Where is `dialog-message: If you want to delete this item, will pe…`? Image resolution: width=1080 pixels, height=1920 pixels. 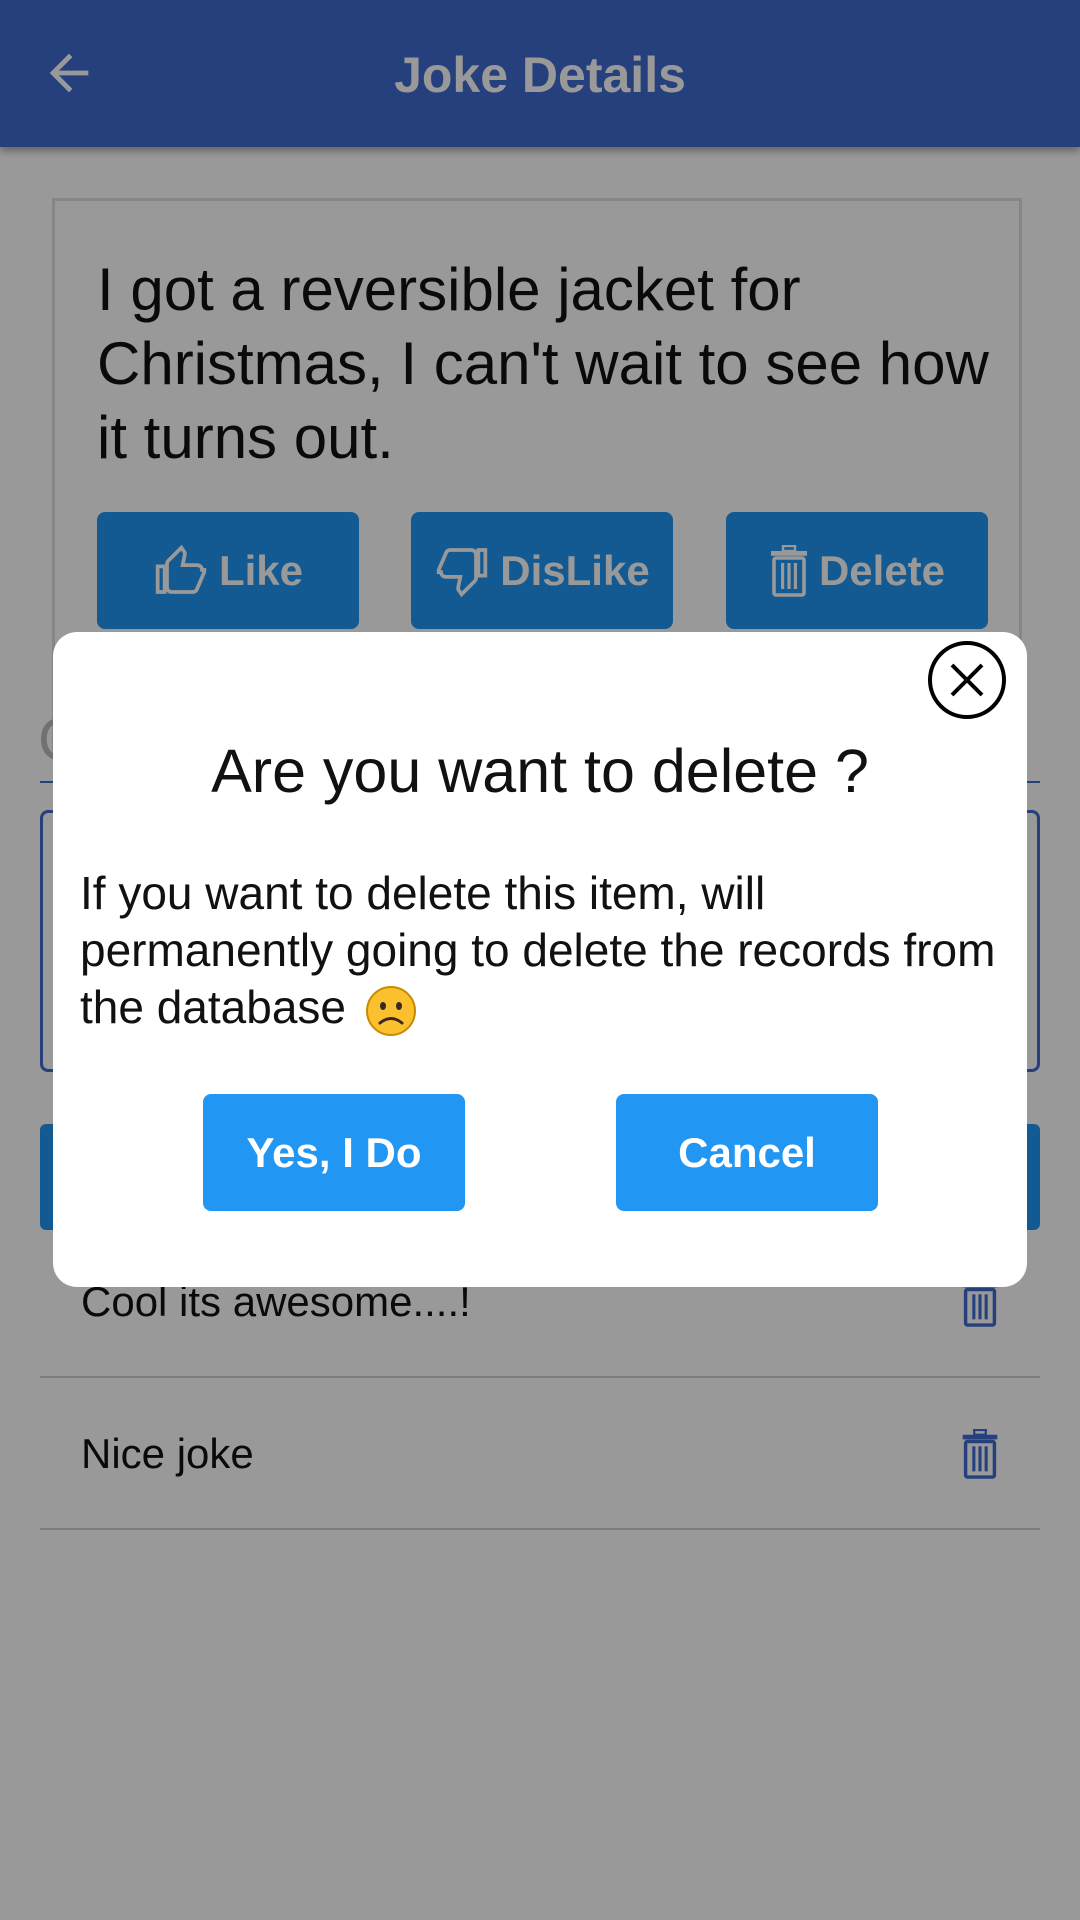
dialog-message: If you want to delete this item, will pe… is located at coordinates (540, 951).